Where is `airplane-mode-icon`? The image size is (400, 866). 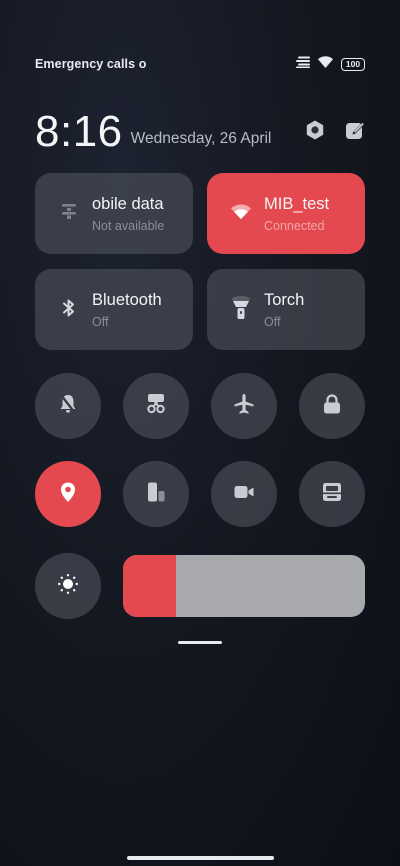 airplane-mode-icon is located at coordinates (244, 406).